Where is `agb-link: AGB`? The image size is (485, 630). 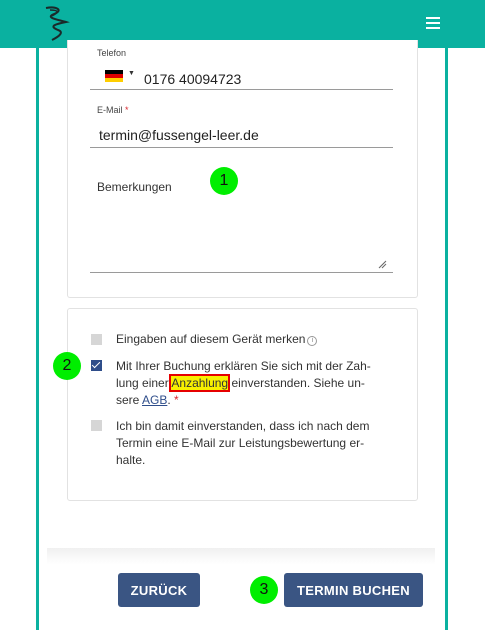 agb-link: AGB is located at coordinates (154, 400).